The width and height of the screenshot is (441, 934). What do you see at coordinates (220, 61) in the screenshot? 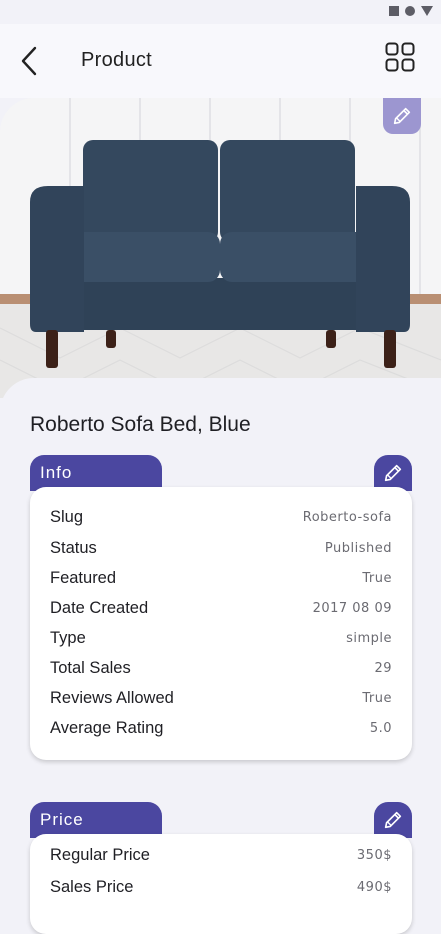
I see `app-bar: Product` at bounding box center [220, 61].